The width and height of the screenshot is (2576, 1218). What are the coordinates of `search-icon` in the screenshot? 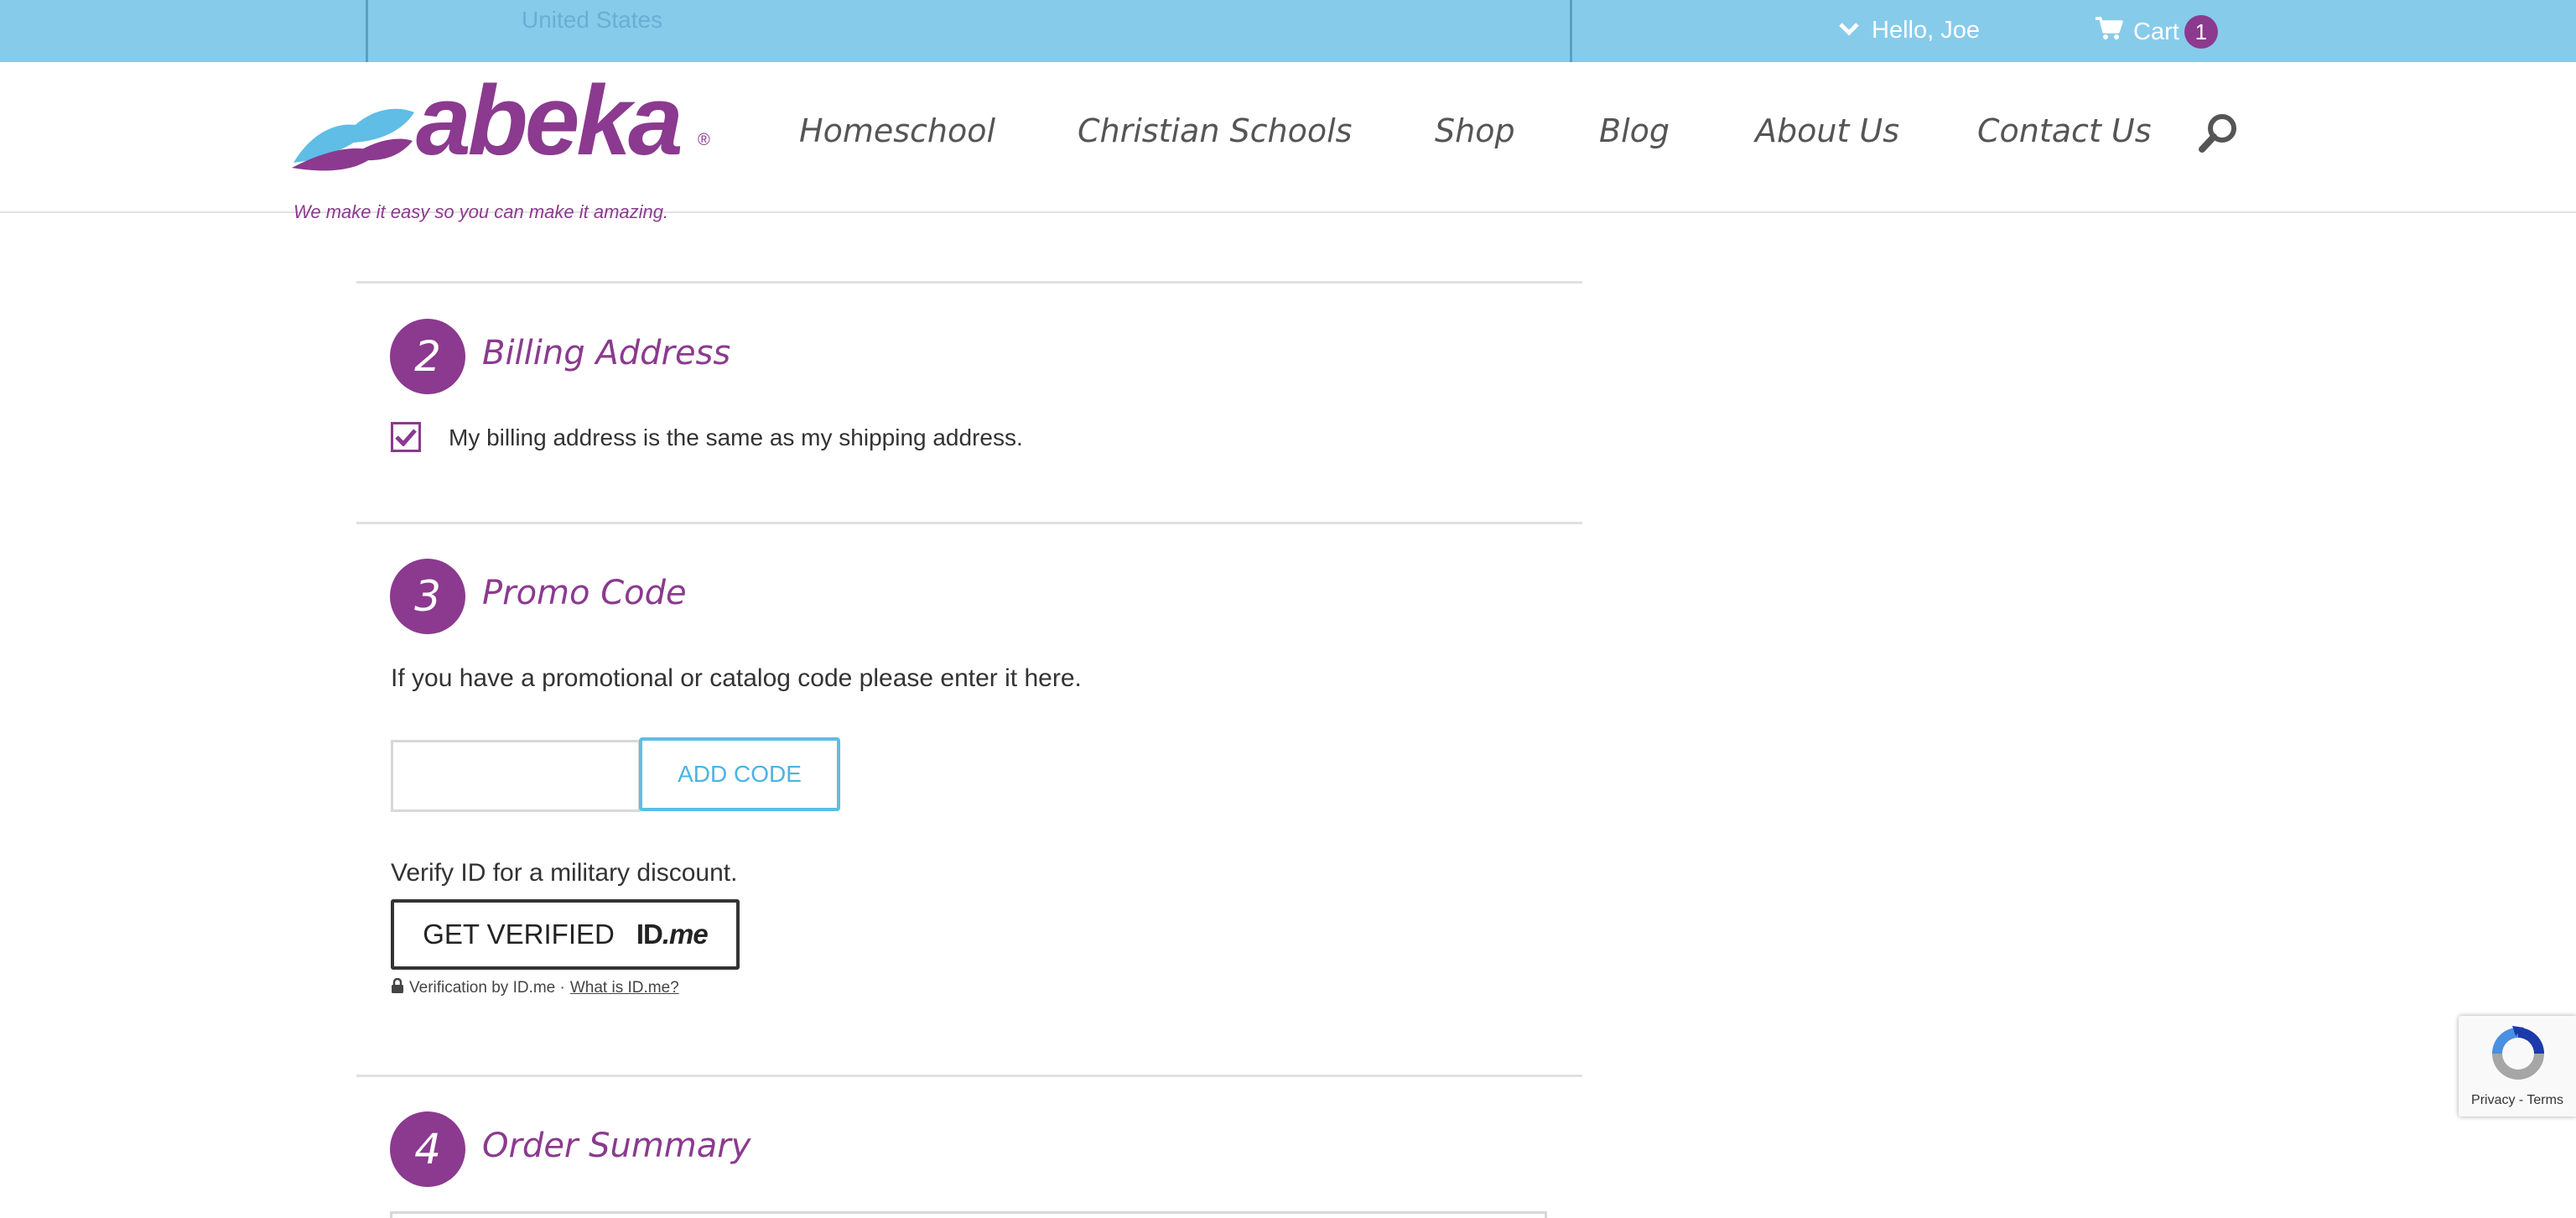 It's located at (2218, 133).